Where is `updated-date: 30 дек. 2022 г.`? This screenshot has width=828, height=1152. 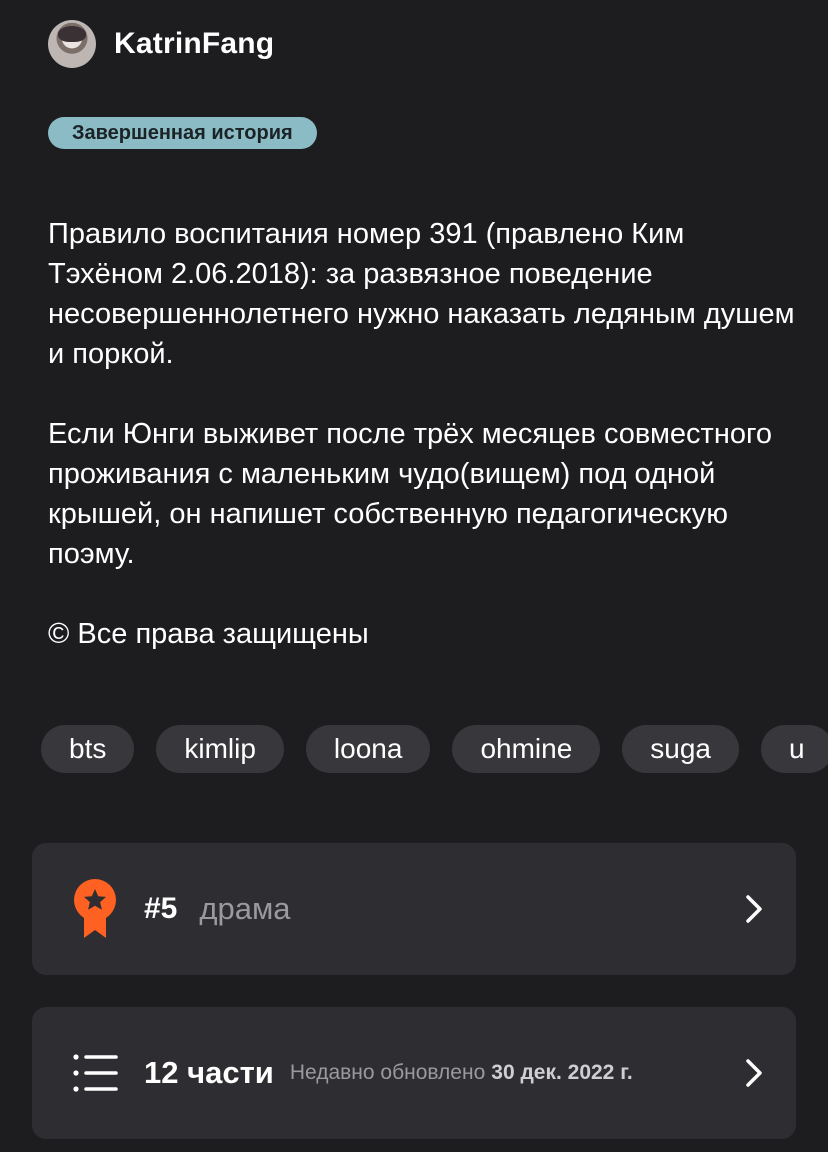
updated-date: 30 дек. 2022 г. is located at coordinates (562, 1072).